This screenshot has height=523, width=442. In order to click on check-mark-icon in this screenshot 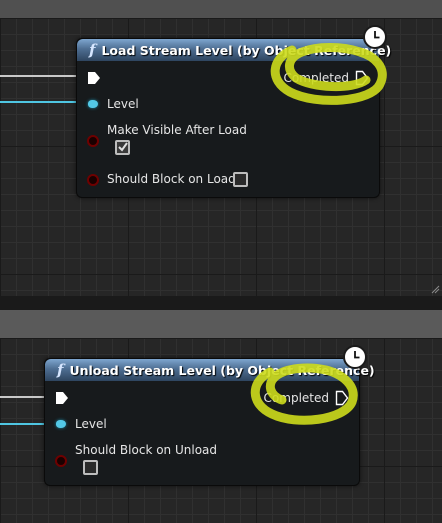, I will do `click(123, 147)`.